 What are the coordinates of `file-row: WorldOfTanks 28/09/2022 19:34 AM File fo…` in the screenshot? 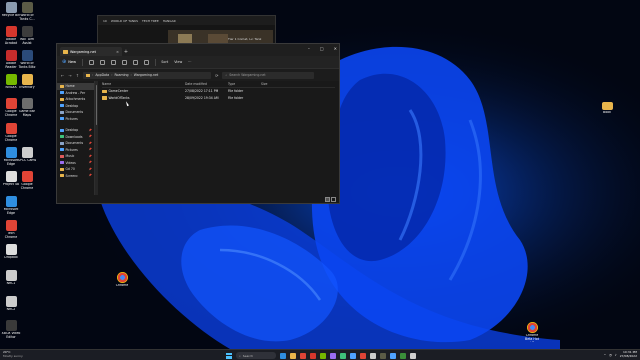 It's located at (218, 98).